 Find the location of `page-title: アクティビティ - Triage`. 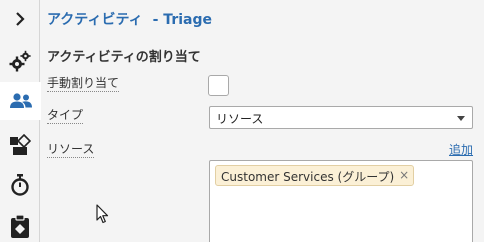

page-title: アクティビティ - Triage is located at coordinates (129, 19).